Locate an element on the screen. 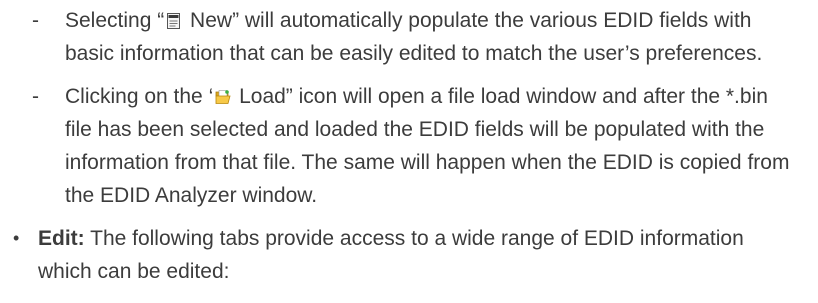 The image size is (818, 303). new-document-icon is located at coordinates (174, 17).